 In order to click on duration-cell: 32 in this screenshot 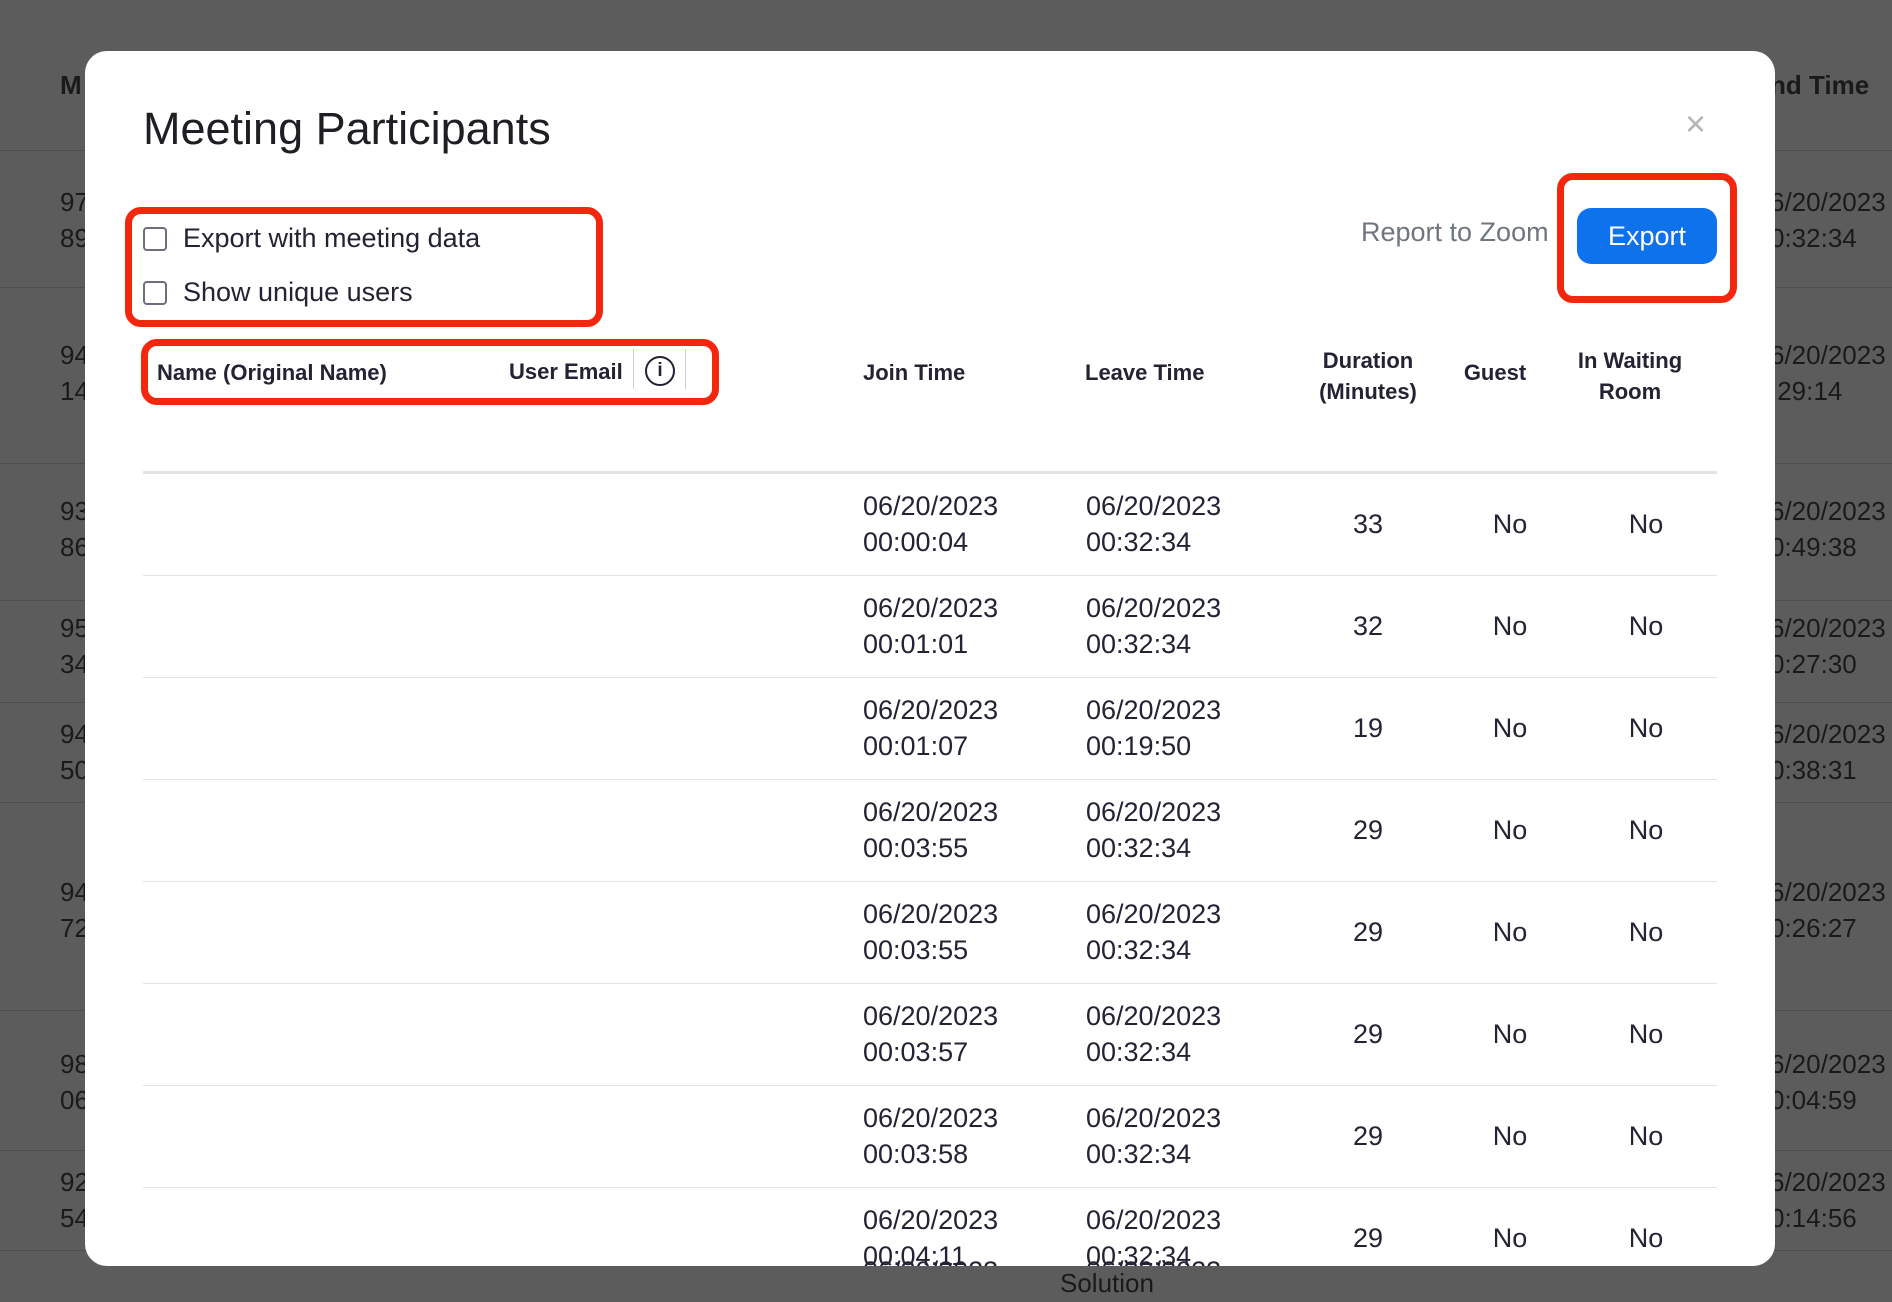, I will do `click(1368, 626)`.